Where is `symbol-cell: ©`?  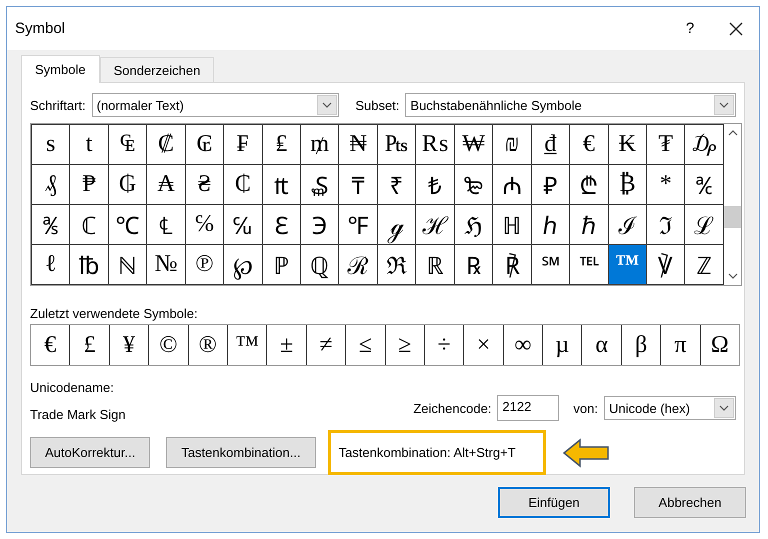 symbol-cell: © is located at coordinates (169, 345).